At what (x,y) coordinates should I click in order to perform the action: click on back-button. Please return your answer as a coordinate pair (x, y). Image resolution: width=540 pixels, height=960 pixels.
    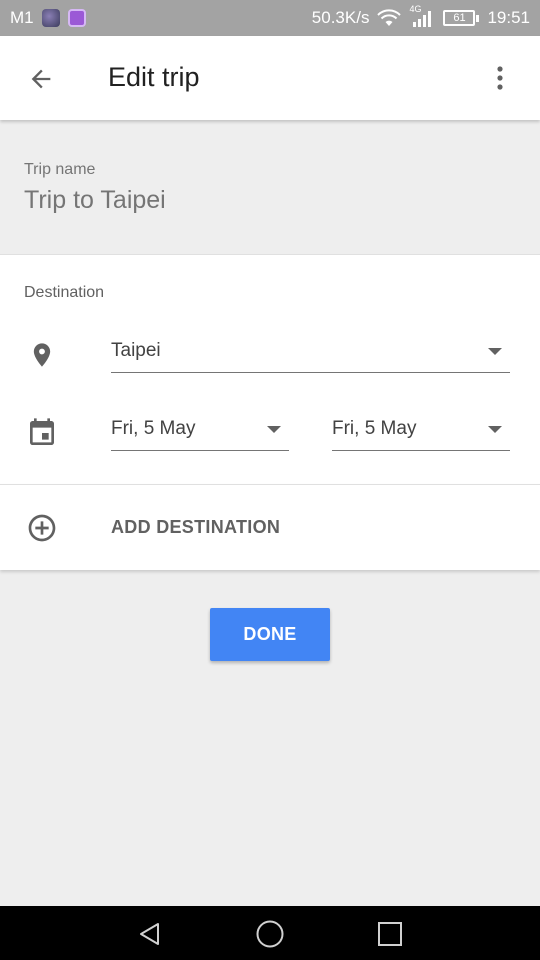
    Looking at the image, I should click on (41, 79).